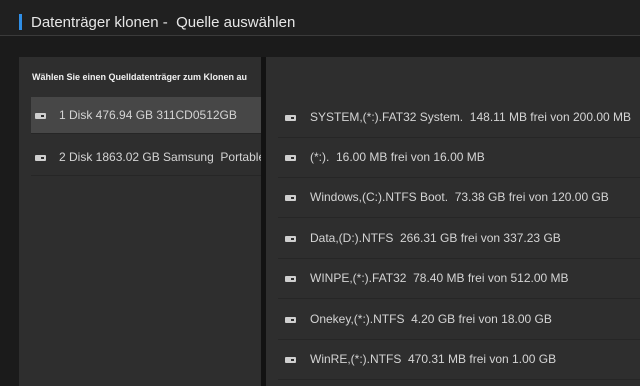 This screenshot has width=640, height=386. Describe the element at coordinates (163, 22) in the screenshot. I see `window-title: Datenträger klonen - Quelle auswählen` at that location.